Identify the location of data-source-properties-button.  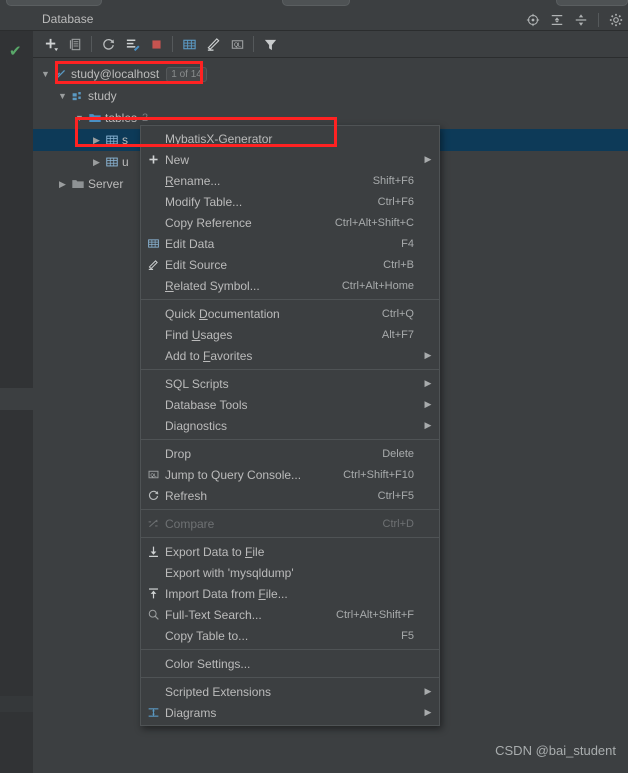
(132, 44).